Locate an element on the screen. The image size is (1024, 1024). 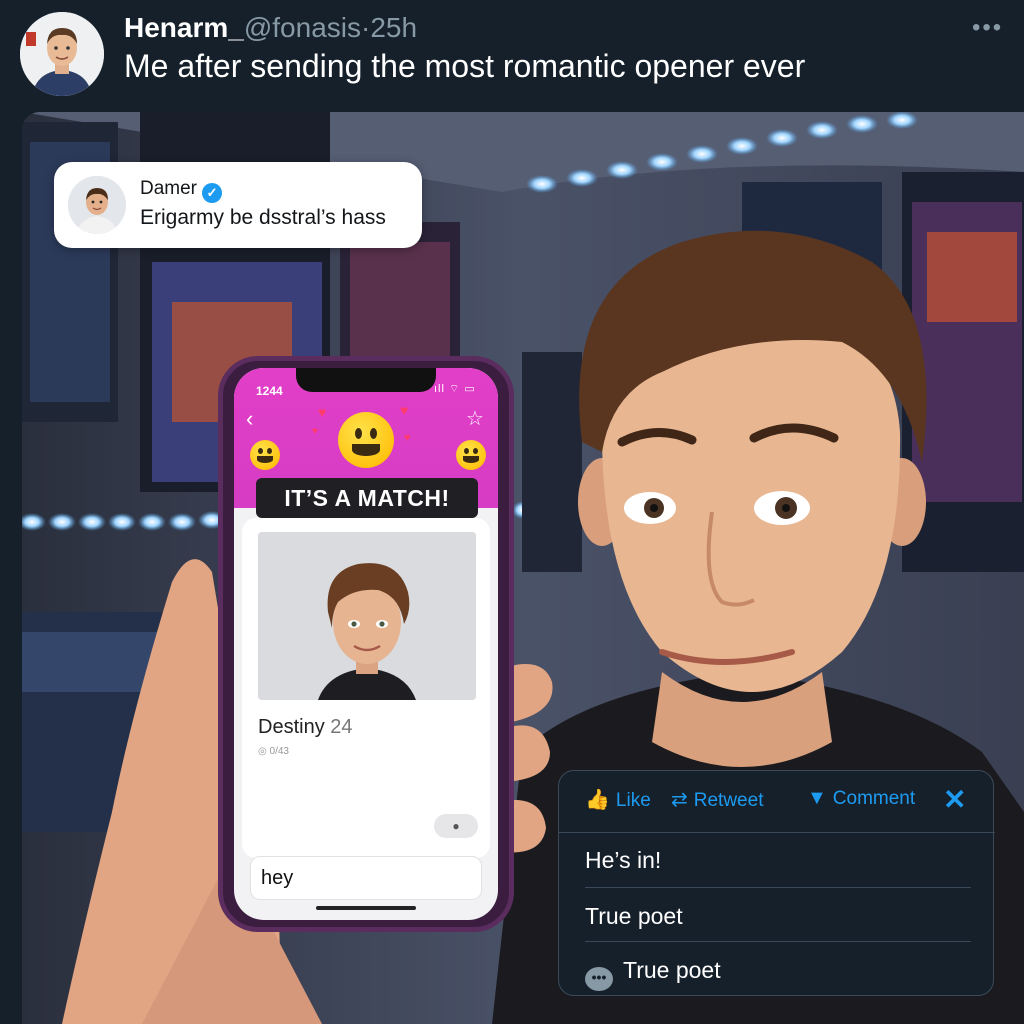
quote-author-name: Damer is located at coordinates (168, 188).